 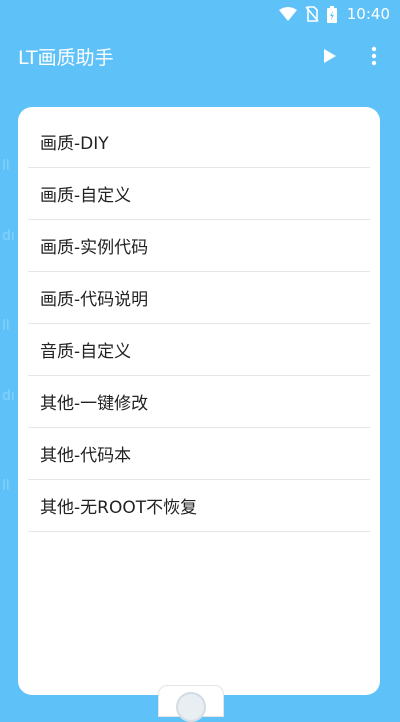 I want to click on no-sim-icon, so click(x=312, y=14).